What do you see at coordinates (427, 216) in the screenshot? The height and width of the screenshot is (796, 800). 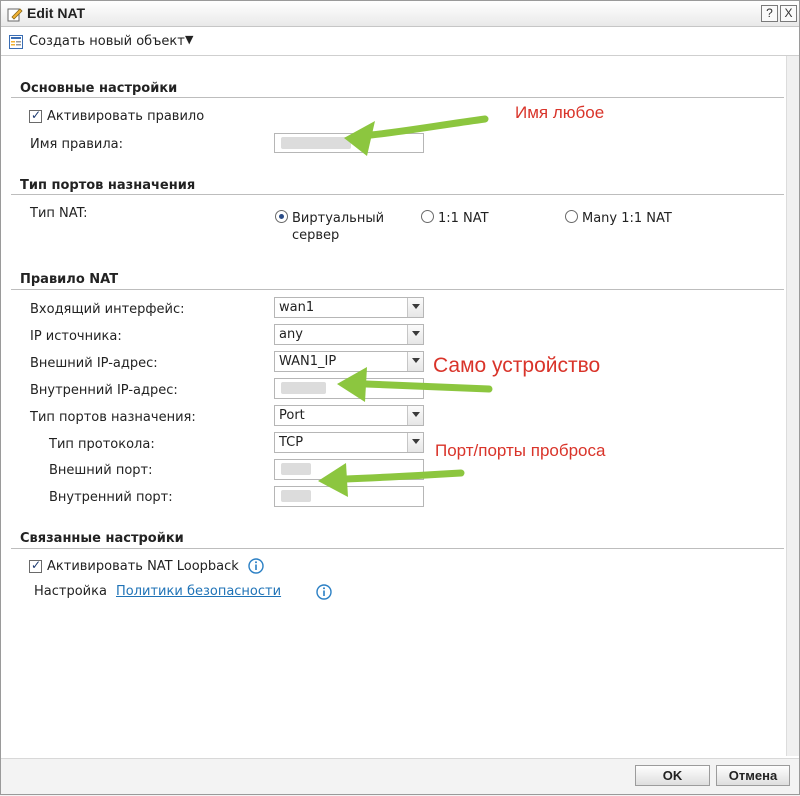 I see `radio-1-1-nat` at bounding box center [427, 216].